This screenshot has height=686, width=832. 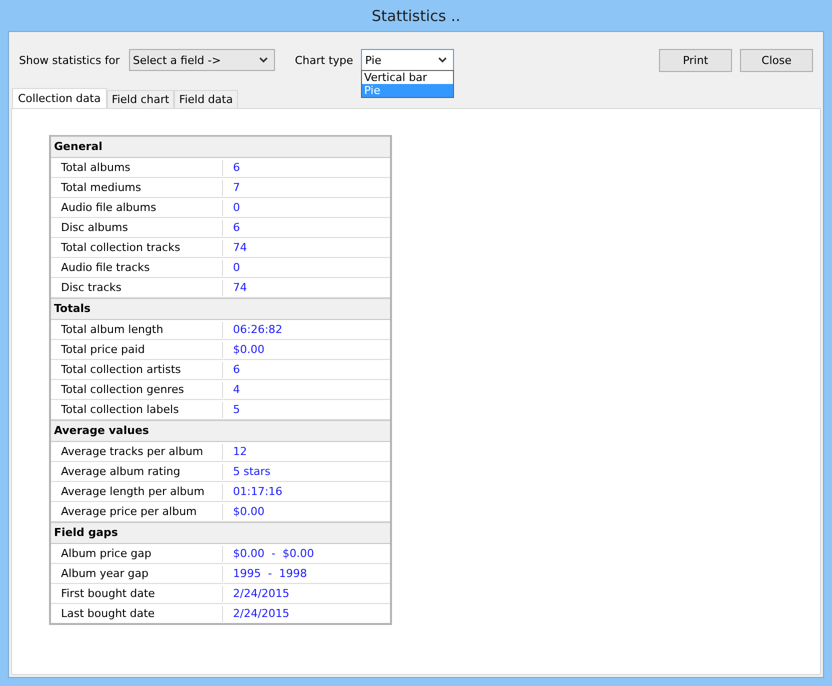 What do you see at coordinates (220, 431) in the screenshot?
I see `section-header: Average values` at bounding box center [220, 431].